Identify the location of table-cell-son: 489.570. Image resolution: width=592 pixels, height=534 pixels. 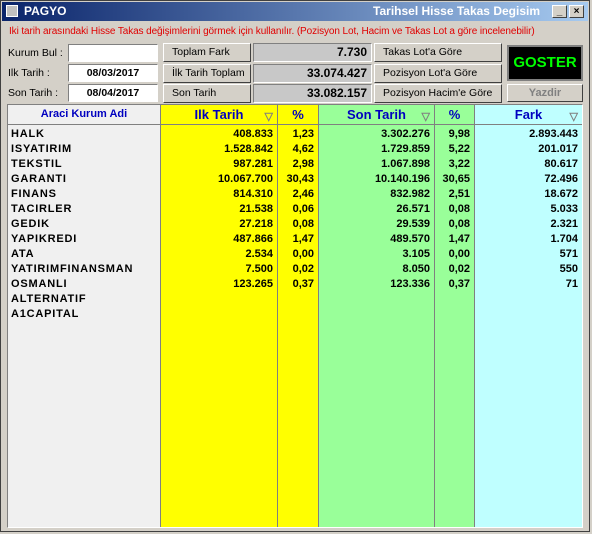
(376, 239).